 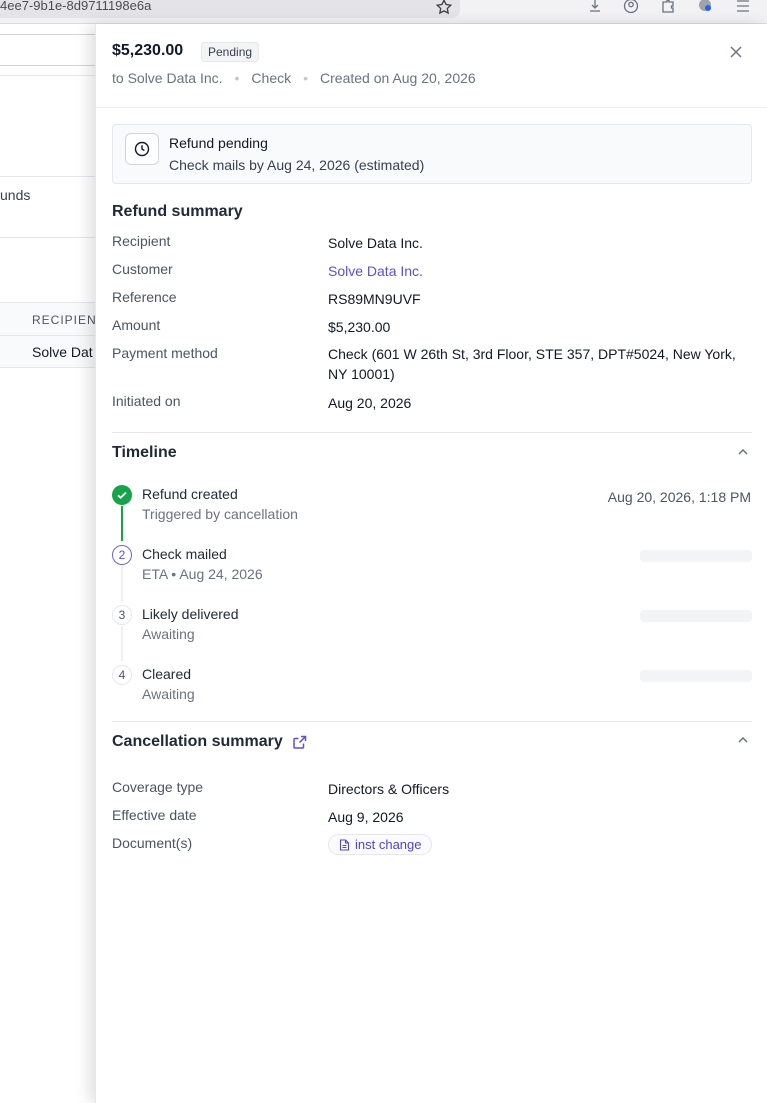 I want to click on table-row: Solve Dat, so click(x=47, y=352).